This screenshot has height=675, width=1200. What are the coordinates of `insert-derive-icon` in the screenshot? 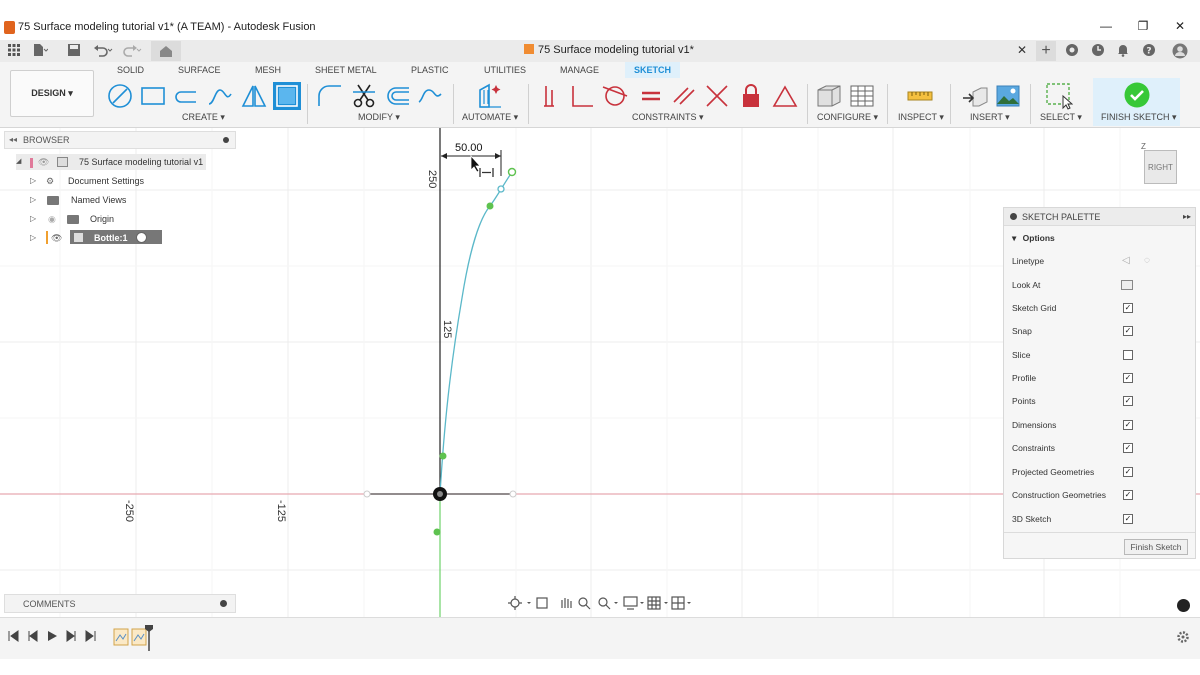 It's located at (975, 96).